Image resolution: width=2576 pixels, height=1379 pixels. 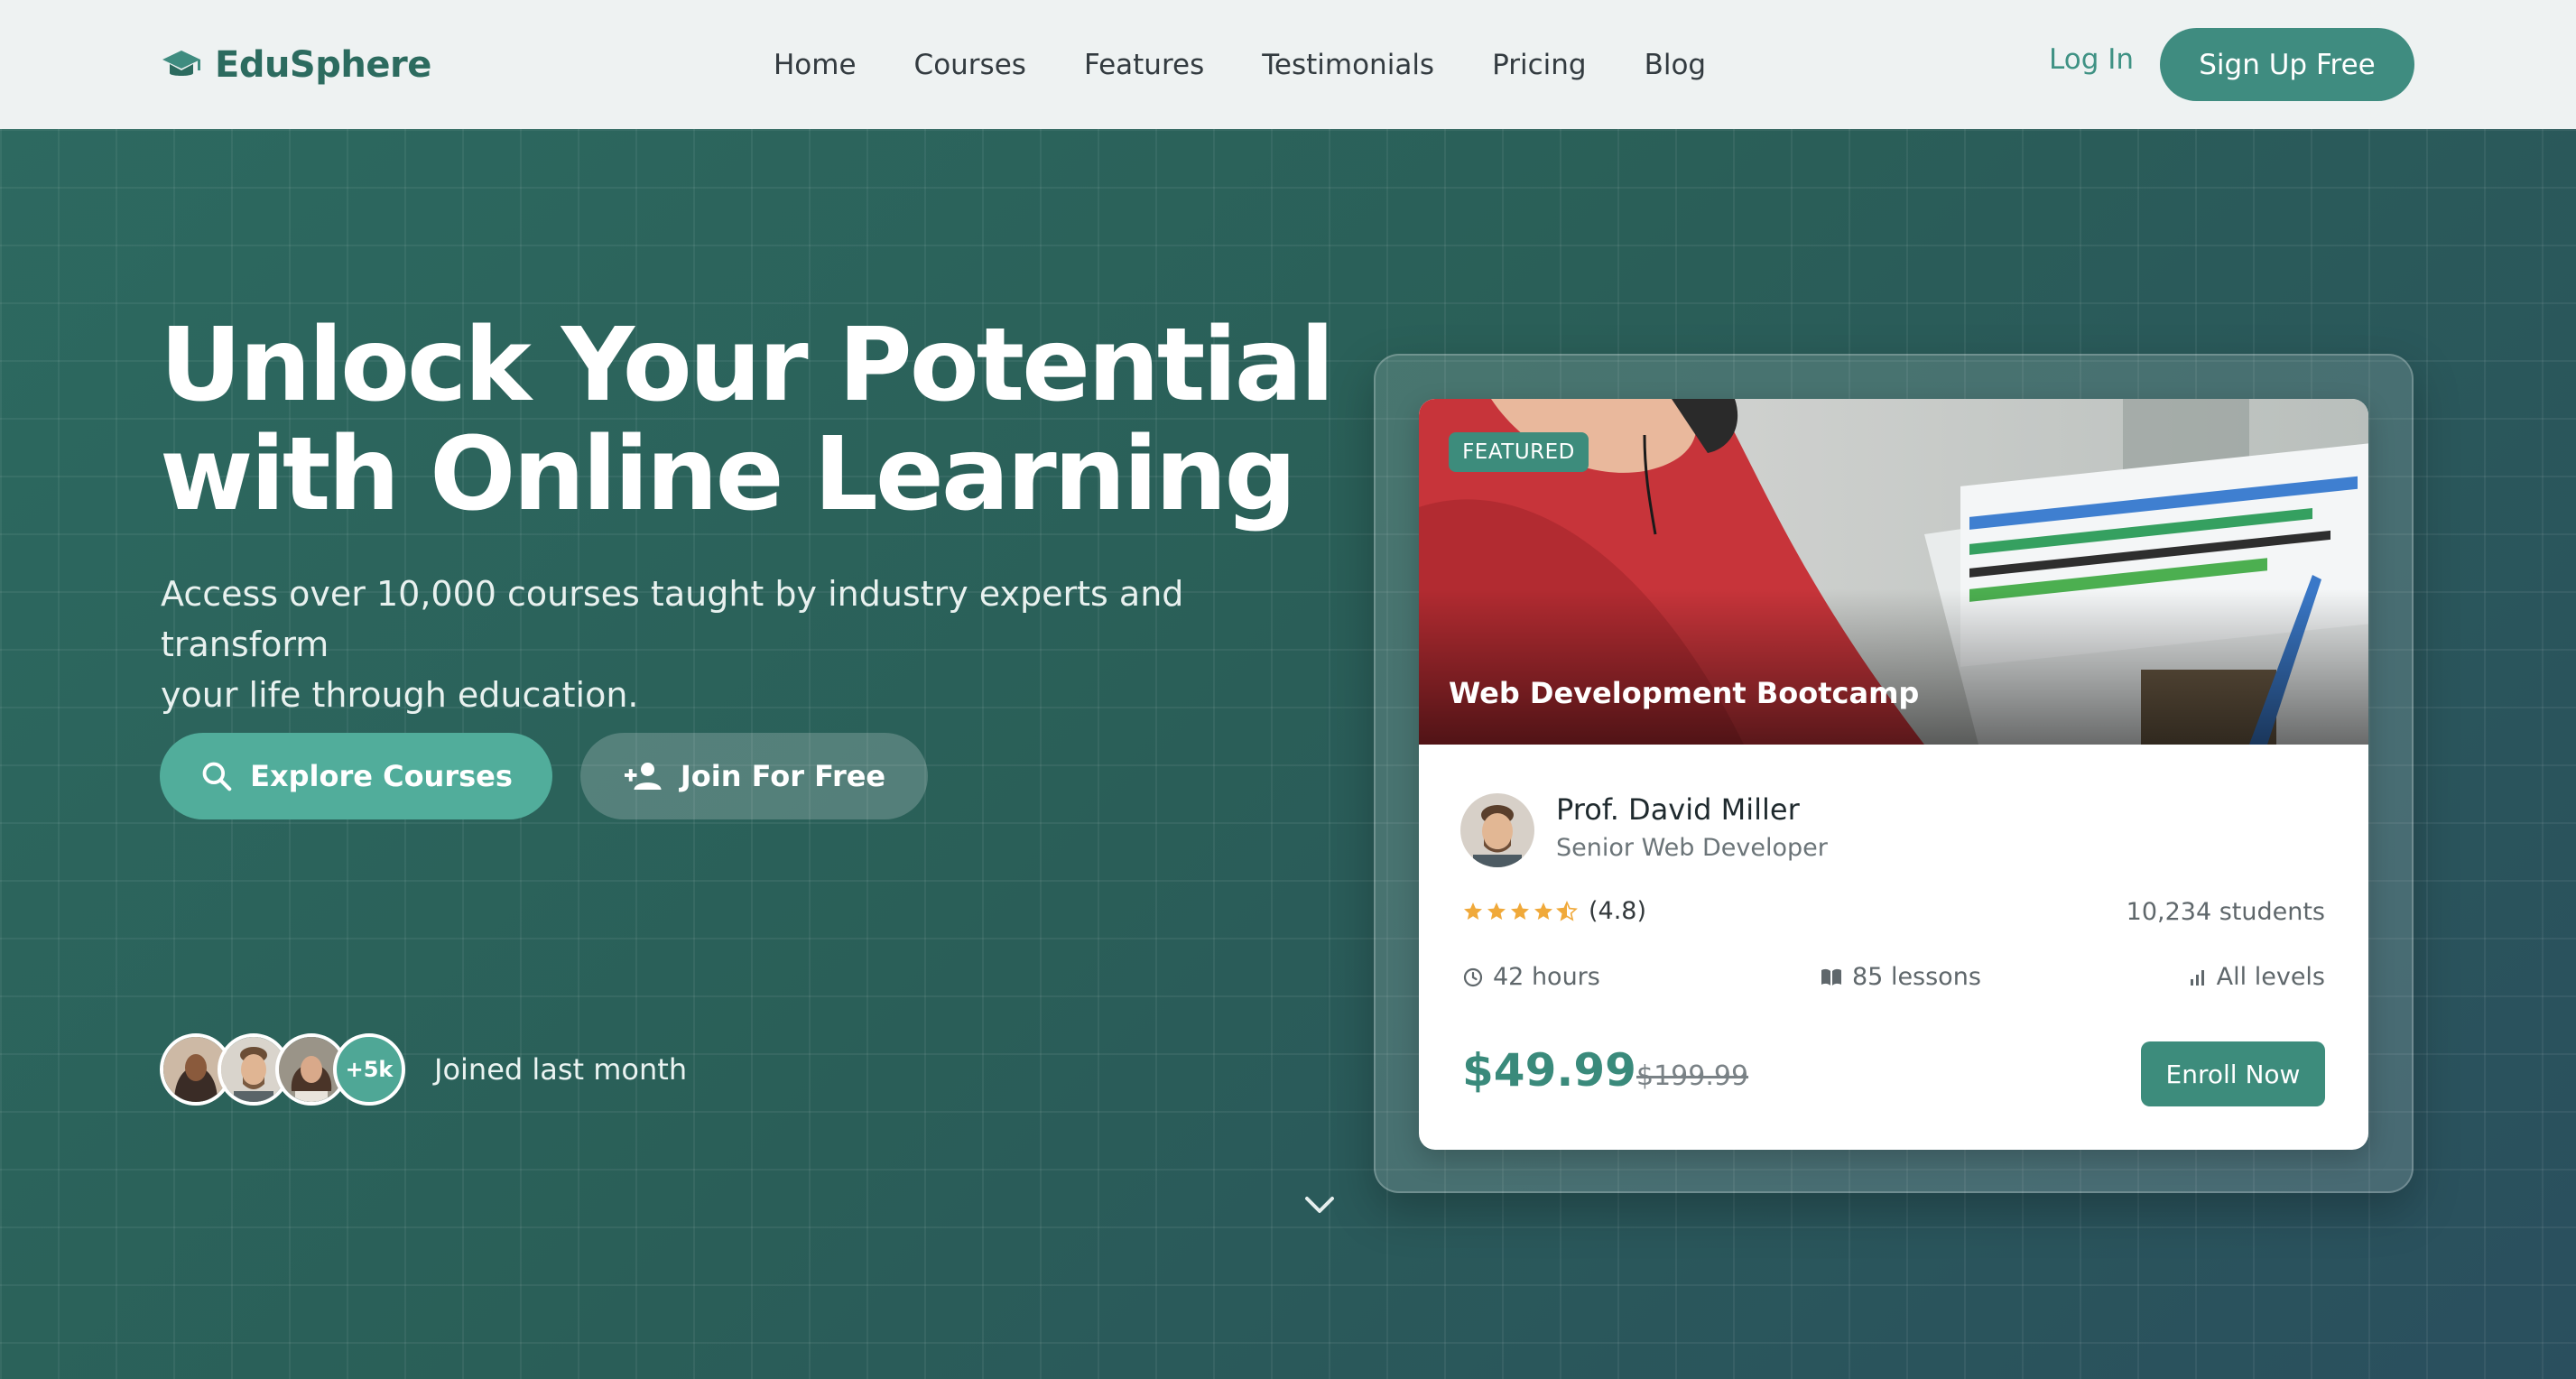 I want to click on subtitle-line-2: your life through education., so click(x=400, y=695).